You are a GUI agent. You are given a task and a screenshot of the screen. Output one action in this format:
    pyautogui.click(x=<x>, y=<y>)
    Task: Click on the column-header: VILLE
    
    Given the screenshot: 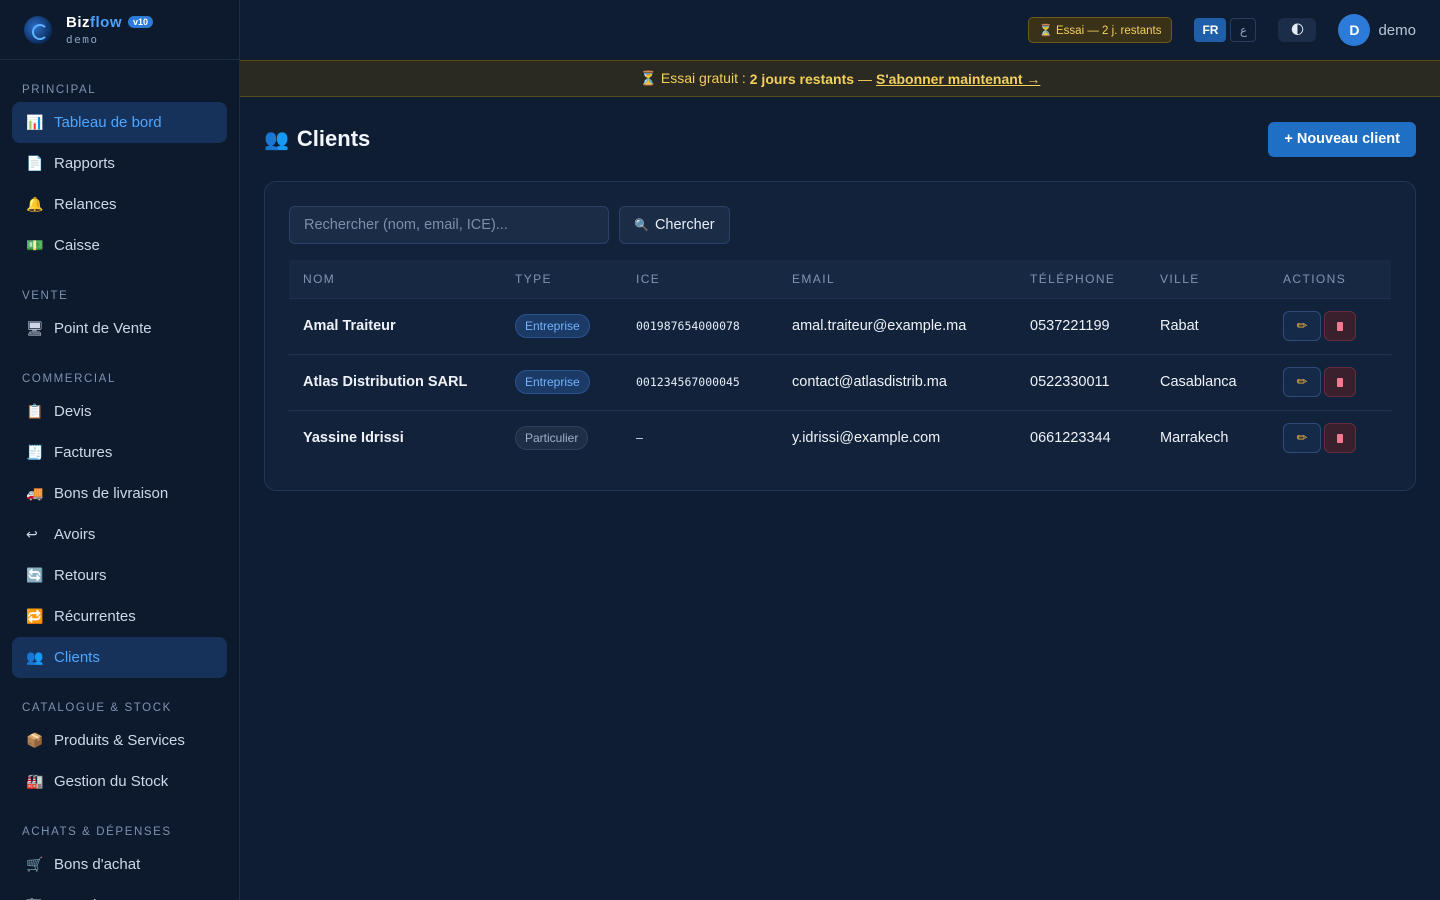 What is the action you would take?
    pyautogui.click(x=1180, y=278)
    